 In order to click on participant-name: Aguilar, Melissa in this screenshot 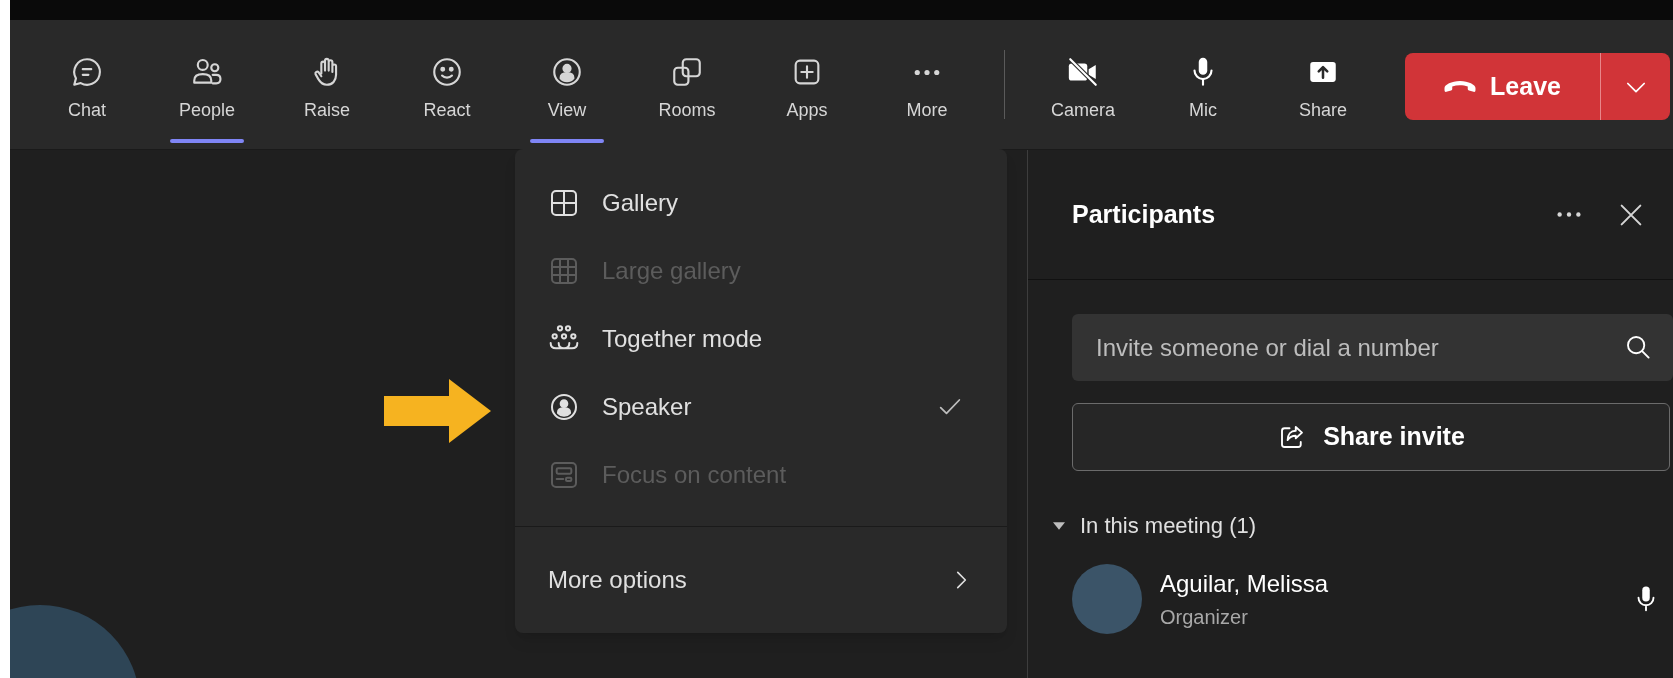, I will do `click(1245, 584)`.